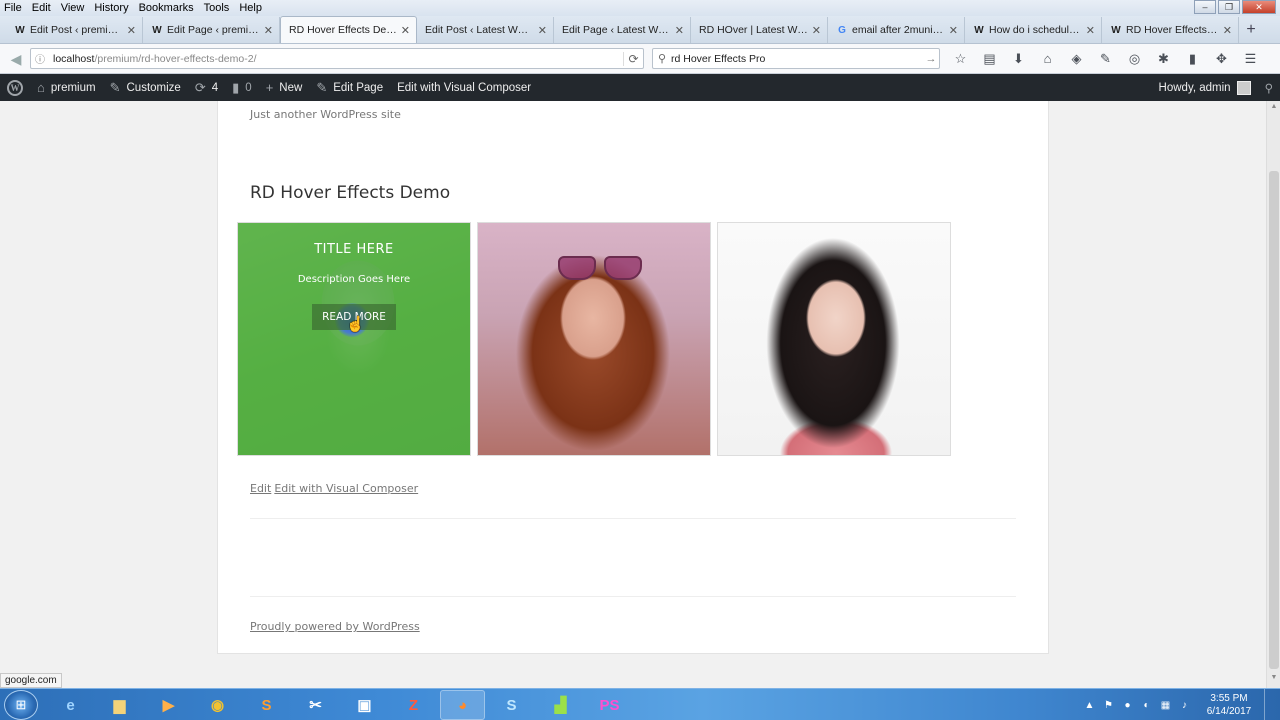 Image resolution: width=1280 pixels, height=720 pixels. What do you see at coordinates (485, 30) in the screenshot?
I see `browser-tab: Edit Post ‹ Latest Word... ✕` at bounding box center [485, 30].